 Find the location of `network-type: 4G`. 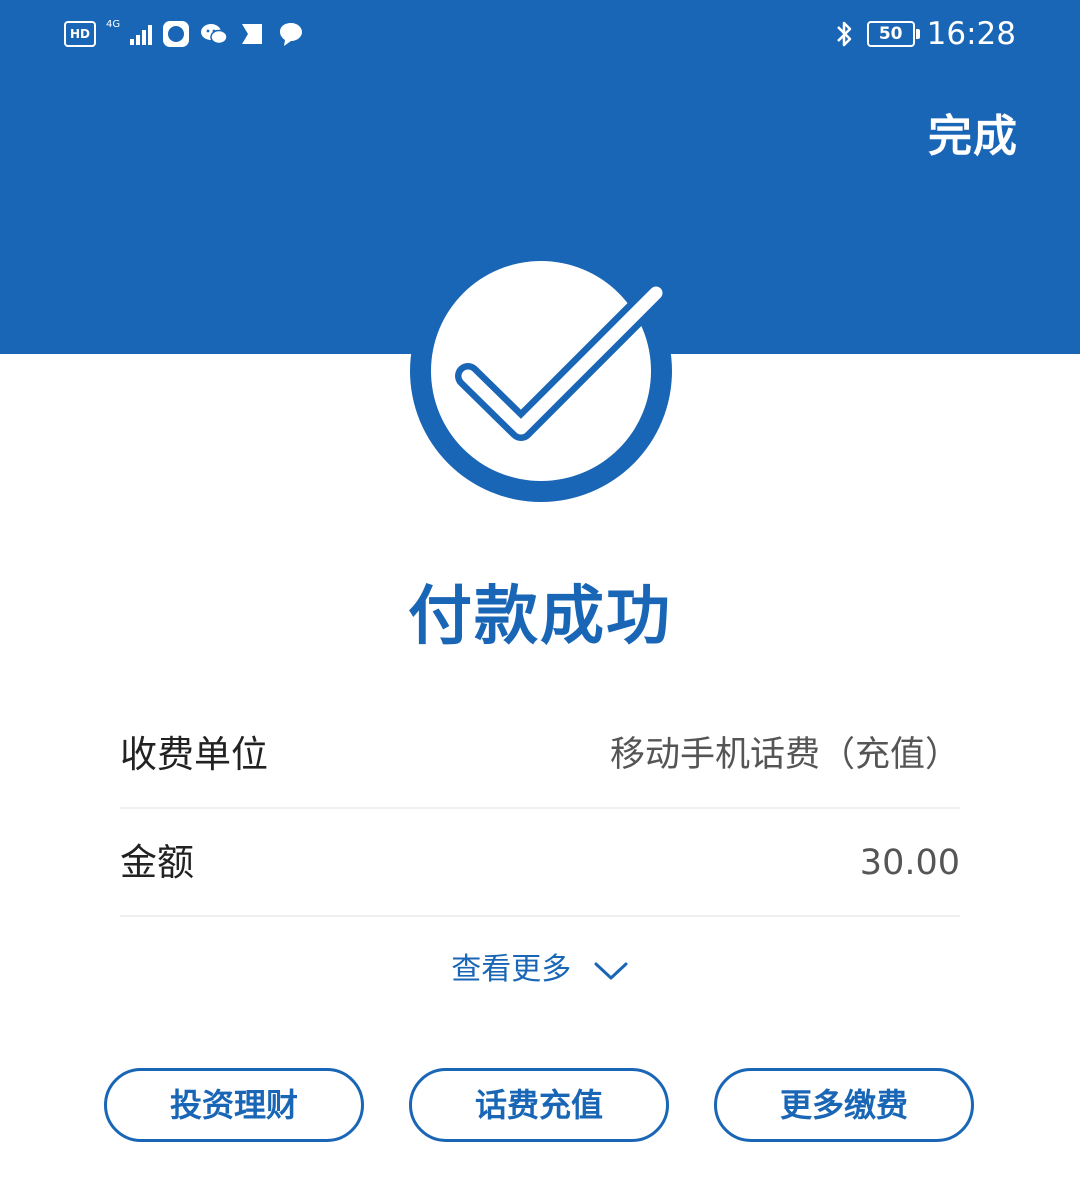

network-type: 4G is located at coordinates (113, 24).